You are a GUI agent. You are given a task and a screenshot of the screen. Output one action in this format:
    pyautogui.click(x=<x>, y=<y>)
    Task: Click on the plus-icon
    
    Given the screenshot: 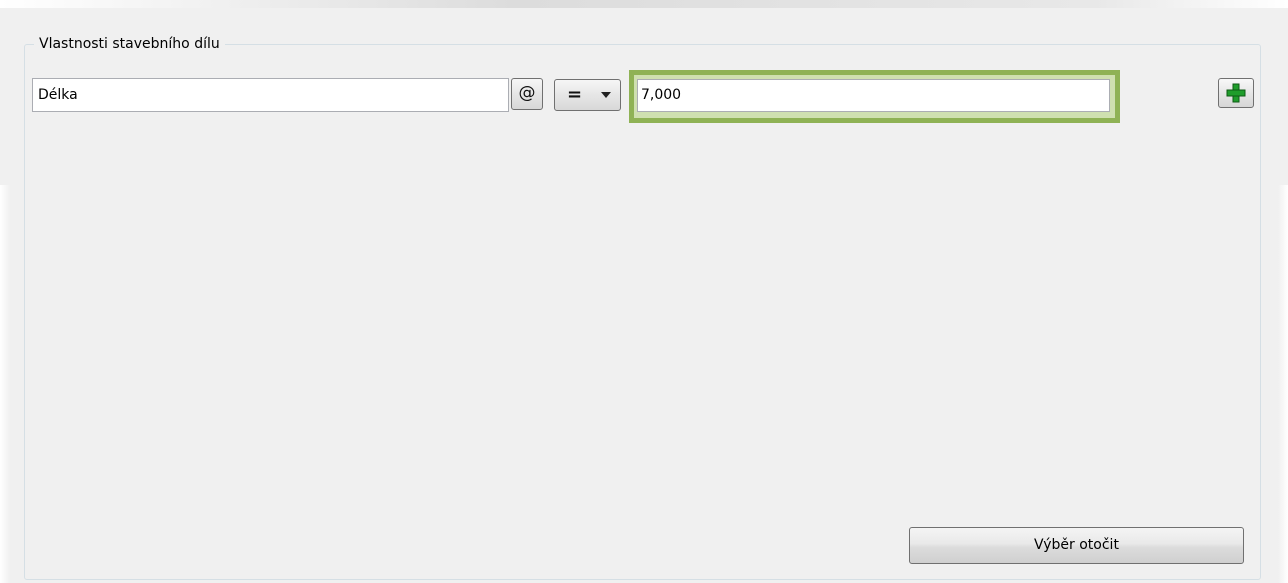 What is the action you would take?
    pyautogui.click(x=1236, y=93)
    